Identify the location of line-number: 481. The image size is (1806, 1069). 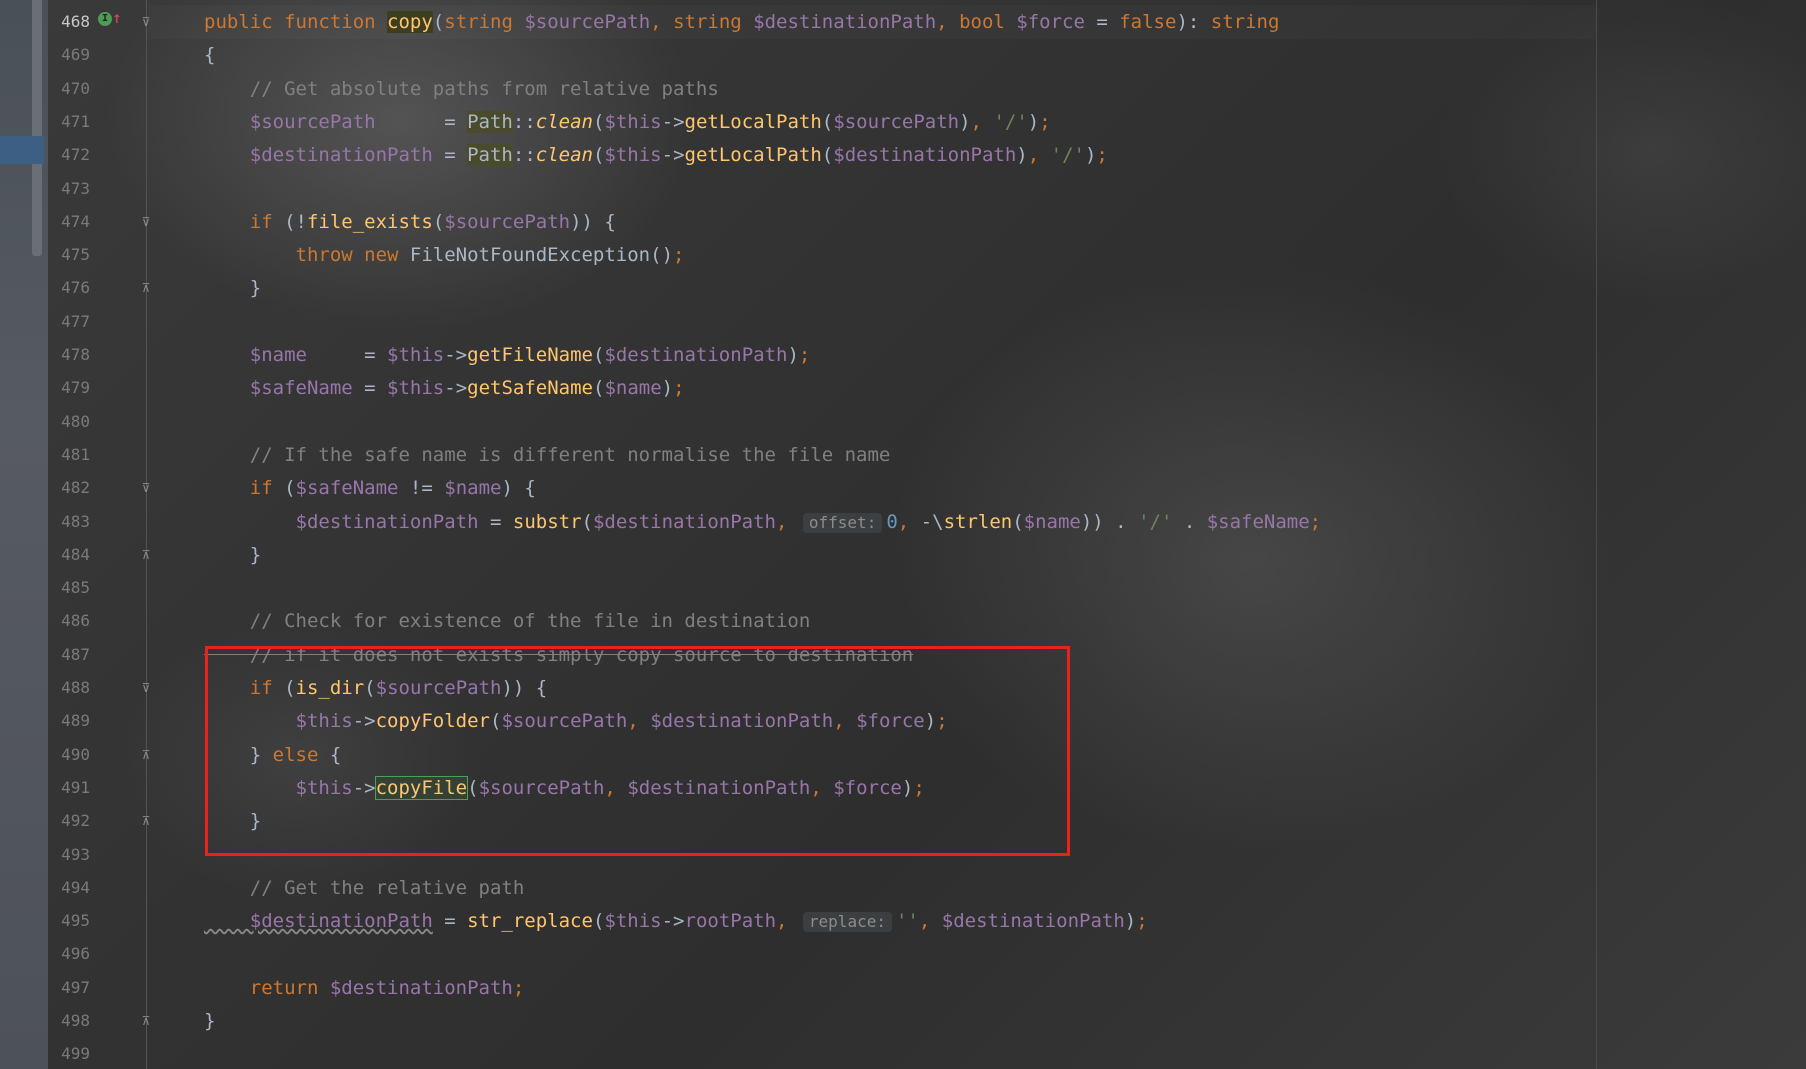
(69, 455).